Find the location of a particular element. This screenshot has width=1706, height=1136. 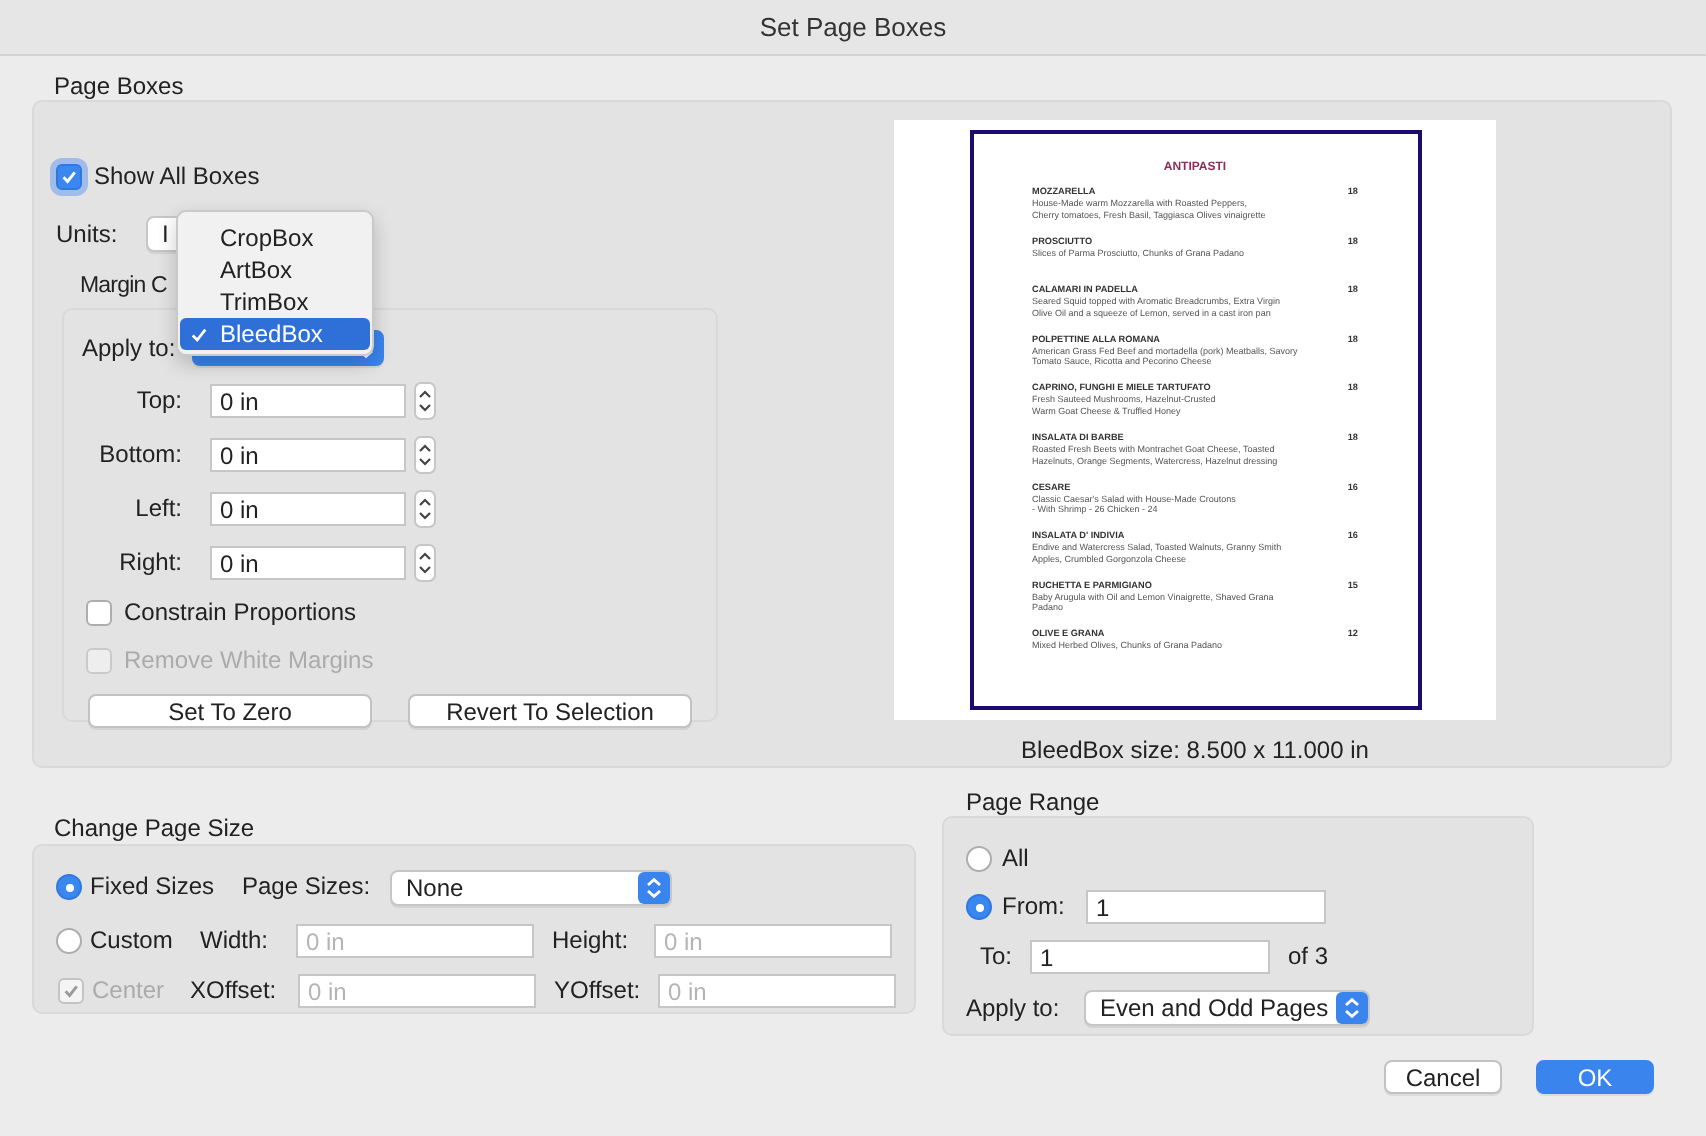

page-sizes-popup: None is located at coordinates (531, 887).